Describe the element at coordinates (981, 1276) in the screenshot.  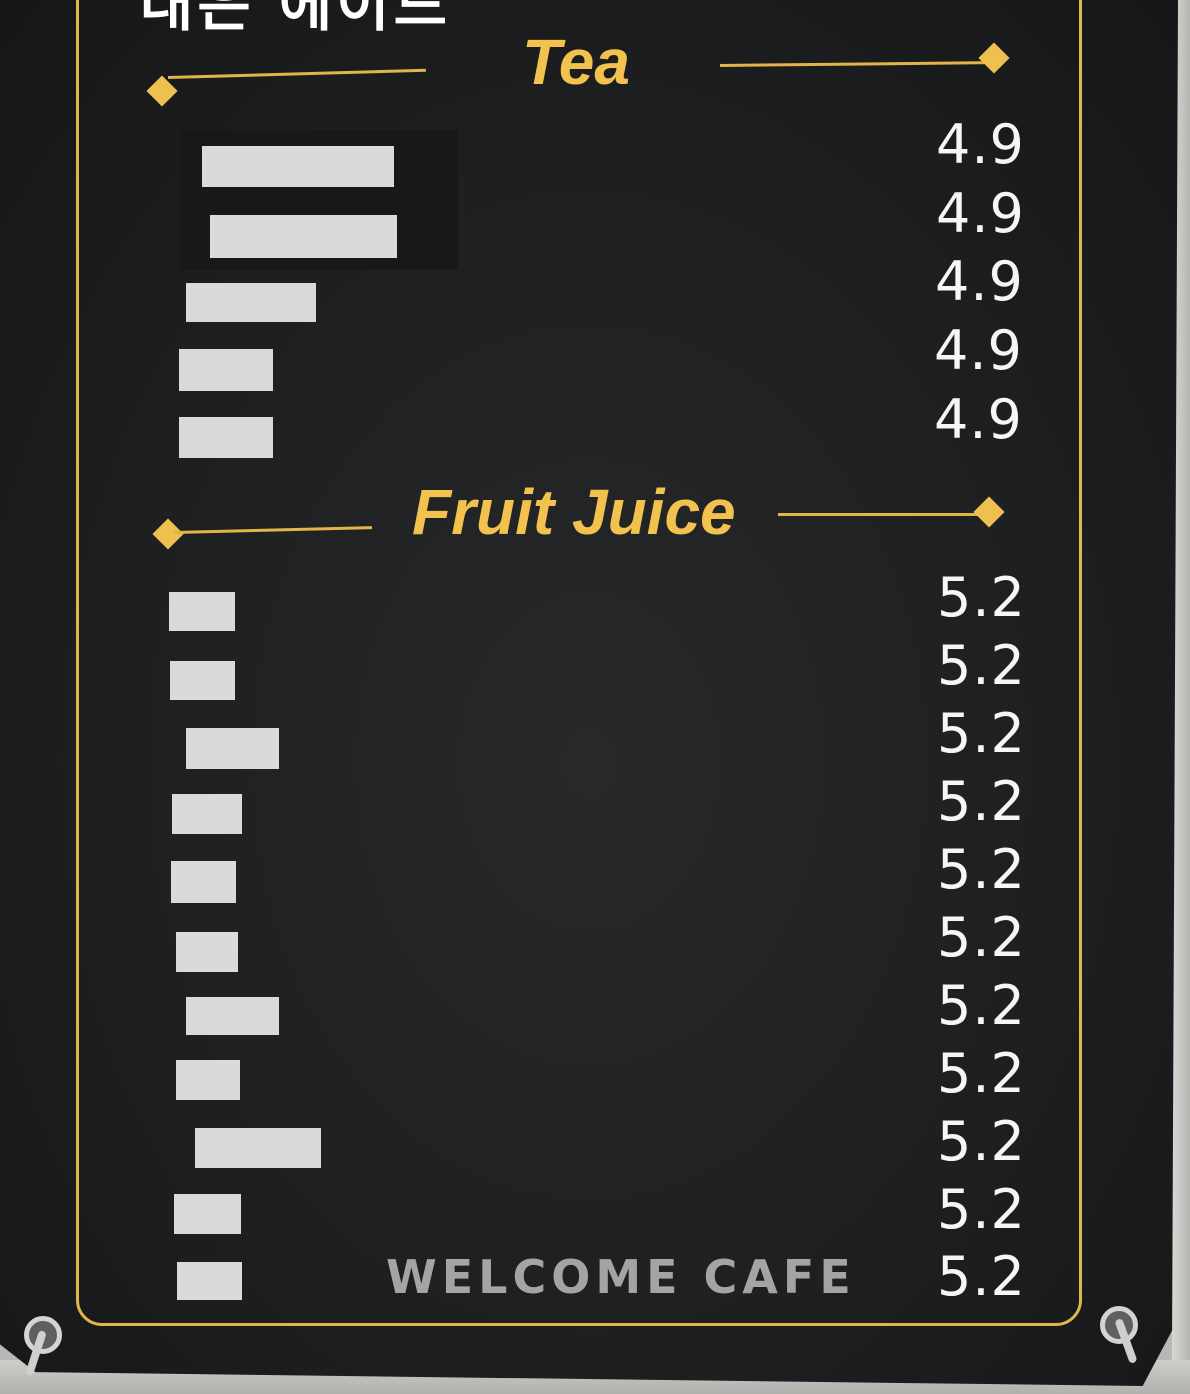
I see `price-juice-11: 5.2` at that location.